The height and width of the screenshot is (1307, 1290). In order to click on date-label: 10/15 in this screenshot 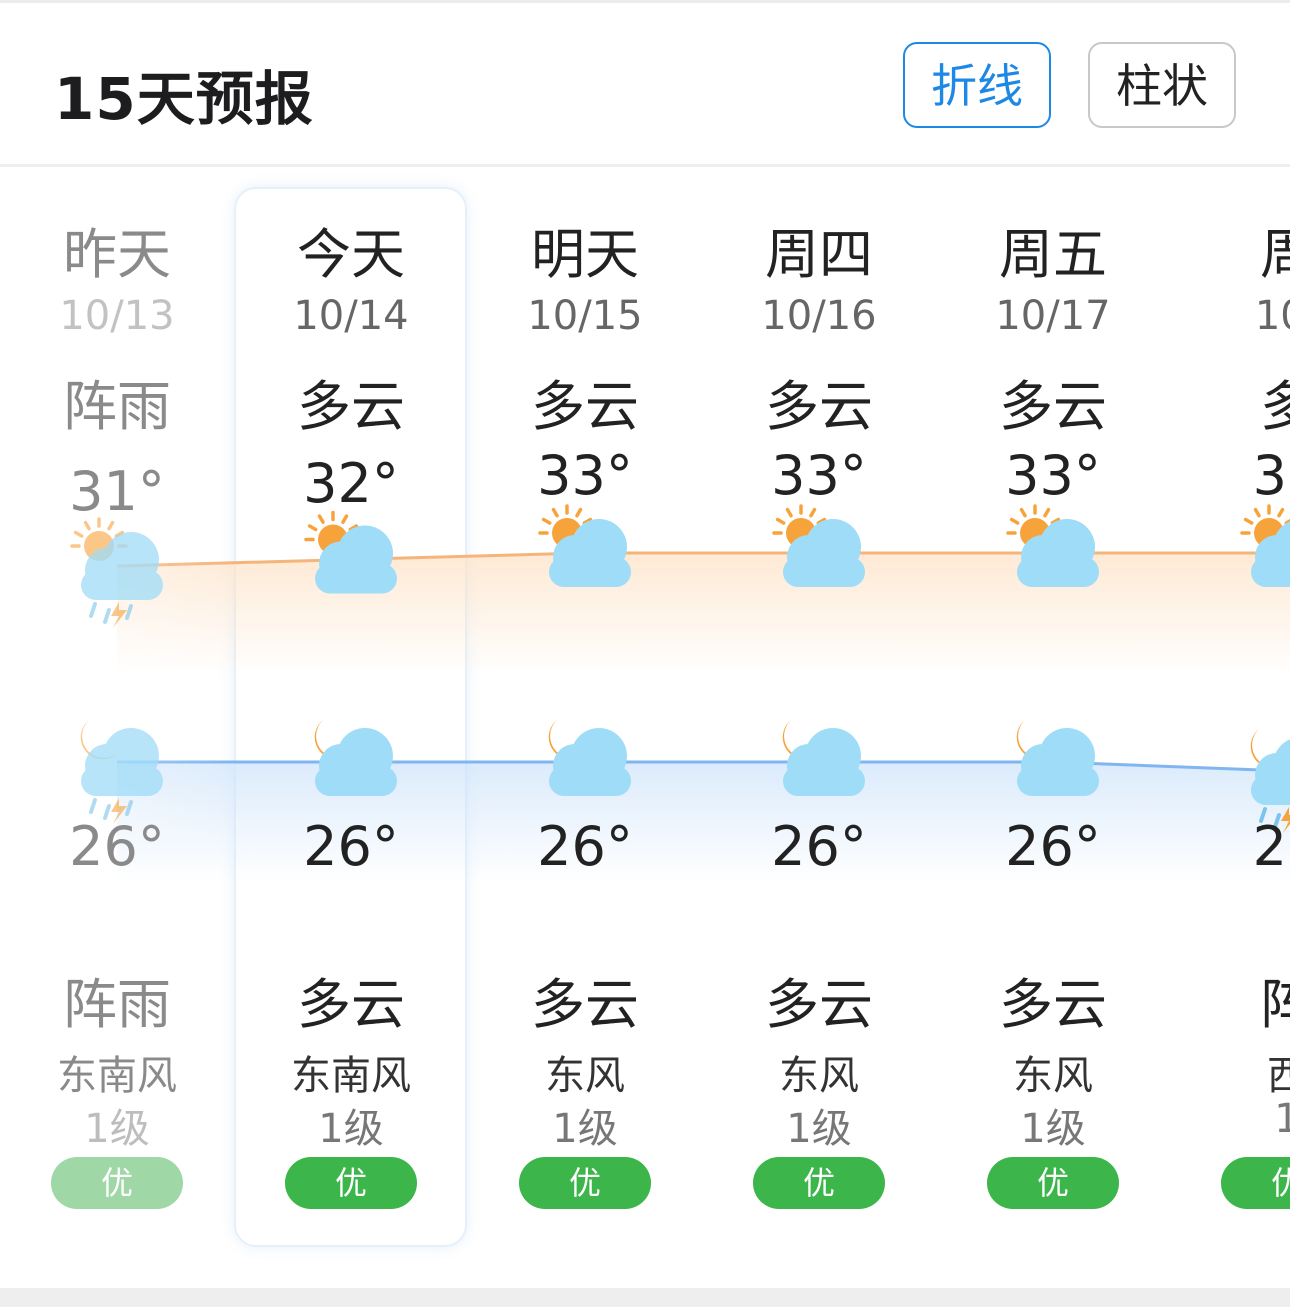, I will do `click(585, 316)`.